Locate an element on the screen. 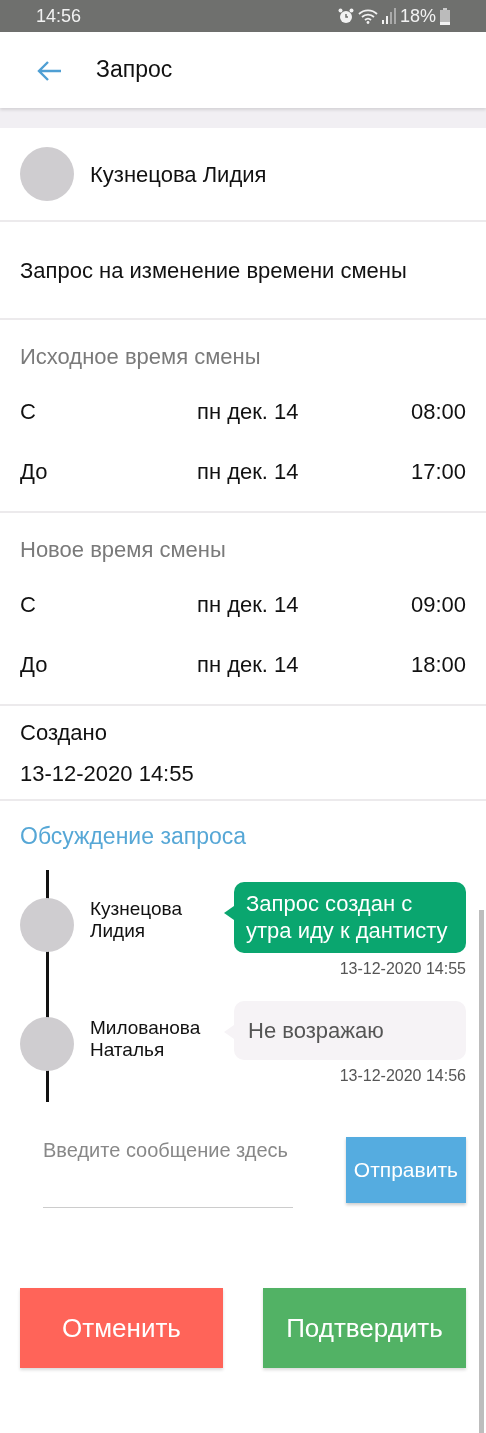 This screenshot has height=1433, width=486. created-label: Создано is located at coordinates (64, 732).